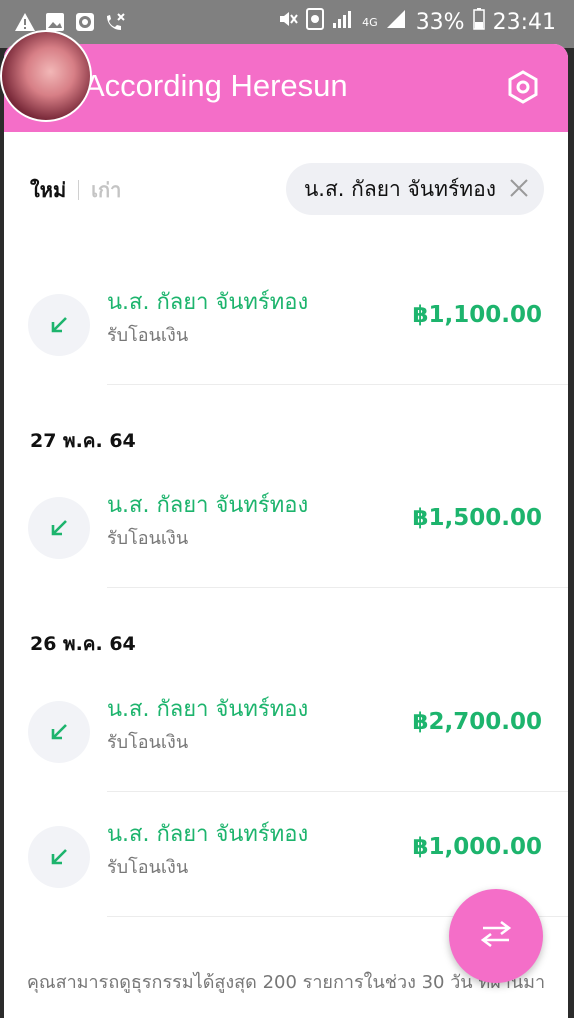  I want to click on filter-chip-label: น.ส. กัลยา จันทร์ทอง, so click(399, 188).